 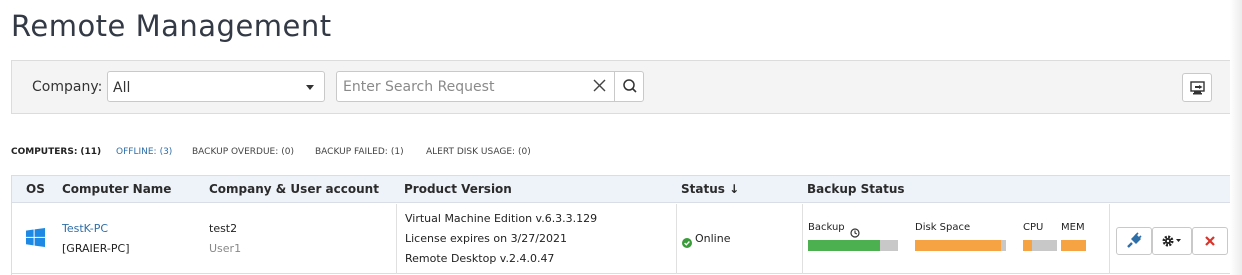 What do you see at coordinates (67, 87) in the screenshot?
I see `company-label: Company:` at bounding box center [67, 87].